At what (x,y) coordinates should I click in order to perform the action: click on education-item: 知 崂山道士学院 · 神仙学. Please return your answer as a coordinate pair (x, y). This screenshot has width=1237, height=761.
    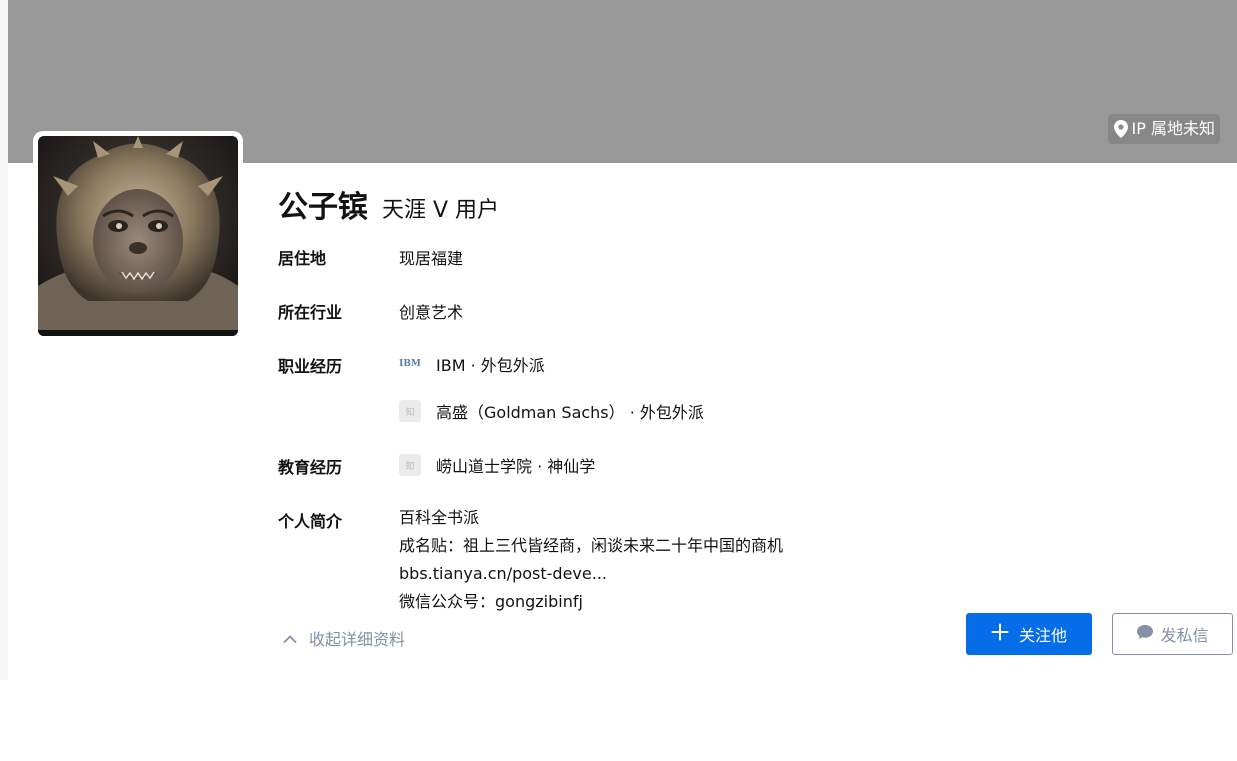
    Looking at the image, I should click on (497, 465).